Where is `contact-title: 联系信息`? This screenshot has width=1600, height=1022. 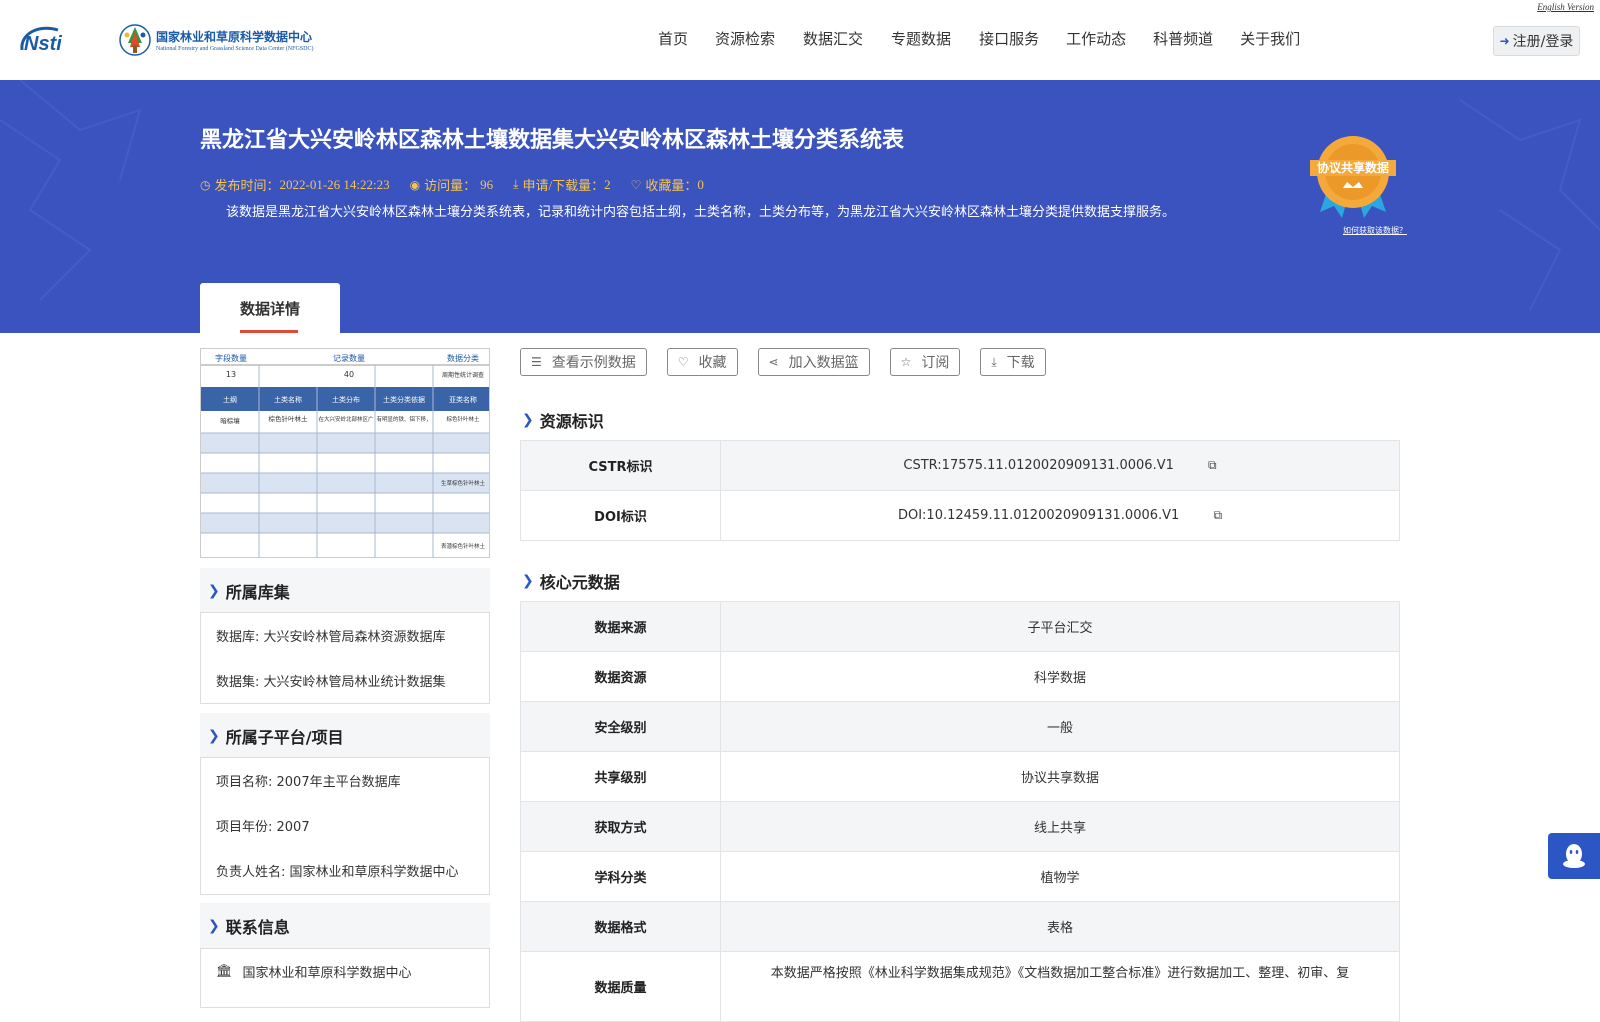 contact-title: 联系信息 is located at coordinates (257, 927).